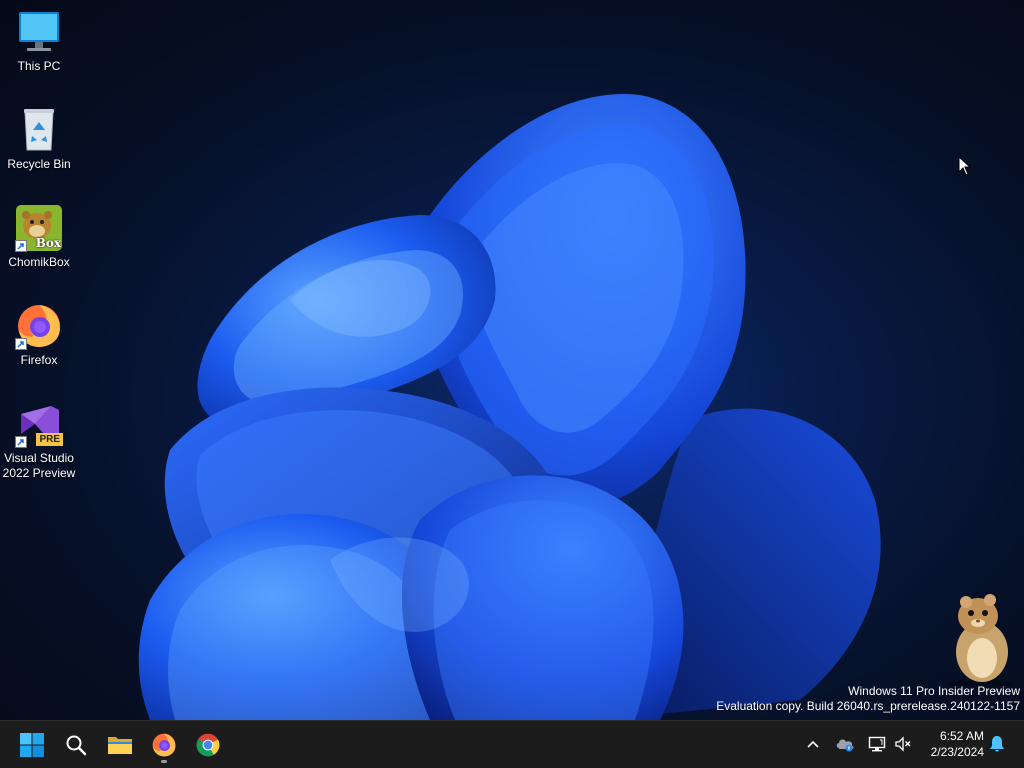 The image size is (1024, 768). What do you see at coordinates (961, 736) in the screenshot?
I see `clock-time: 6:52 AM` at bounding box center [961, 736].